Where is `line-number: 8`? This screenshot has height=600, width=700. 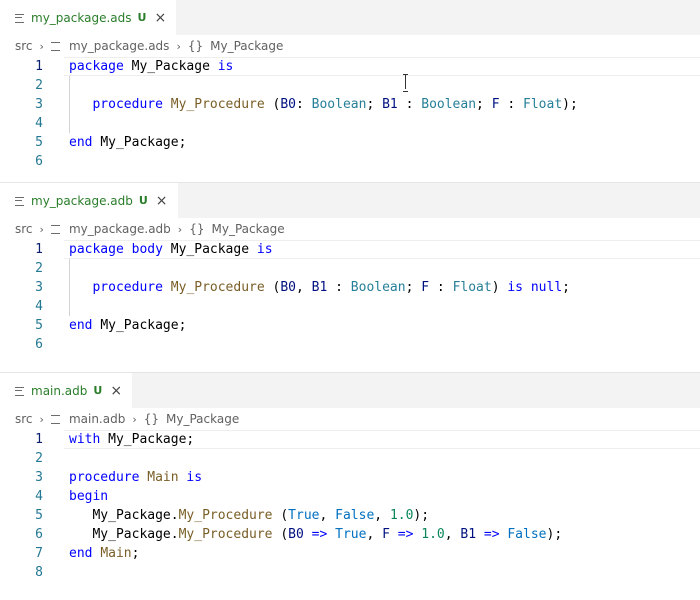 line-number: 8 is located at coordinates (39, 572).